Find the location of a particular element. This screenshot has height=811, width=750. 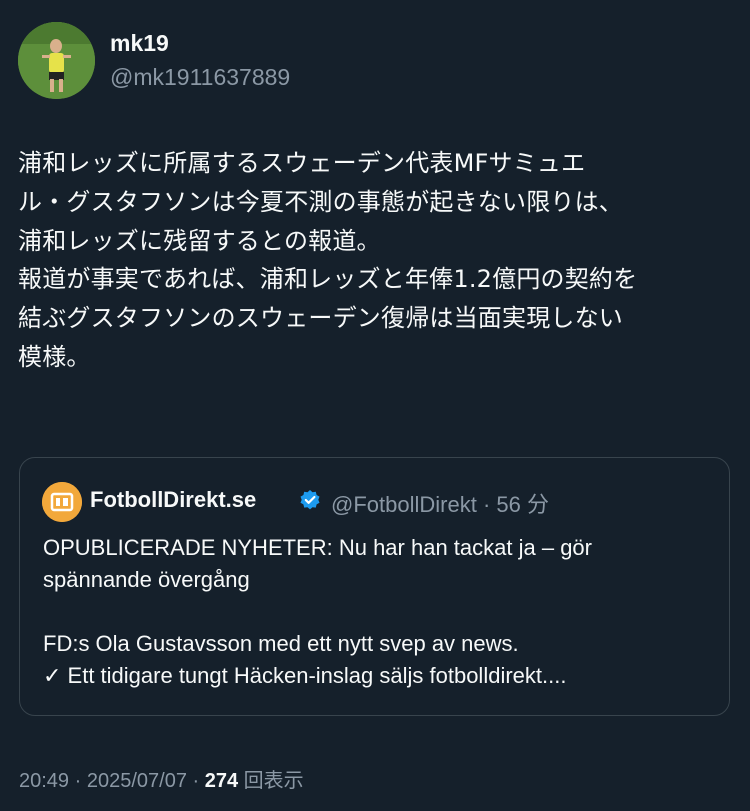

avatar-image is located at coordinates (56, 60).